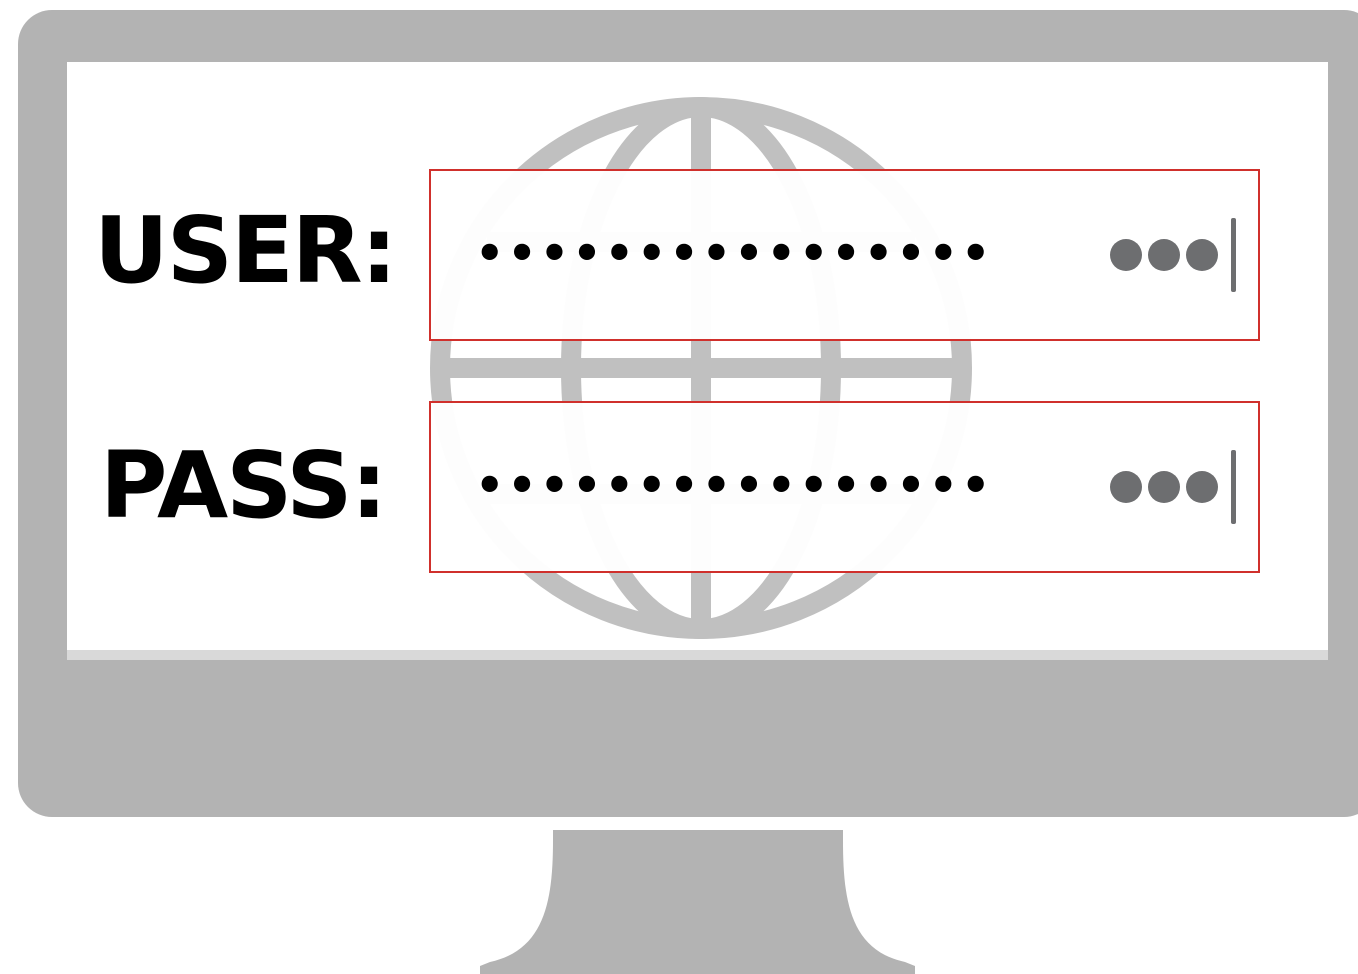 This screenshot has width=1358, height=974. Describe the element at coordinates (734, 252) in the screenshot. I see `user-field-value: ••••••••••••••••` at that location.